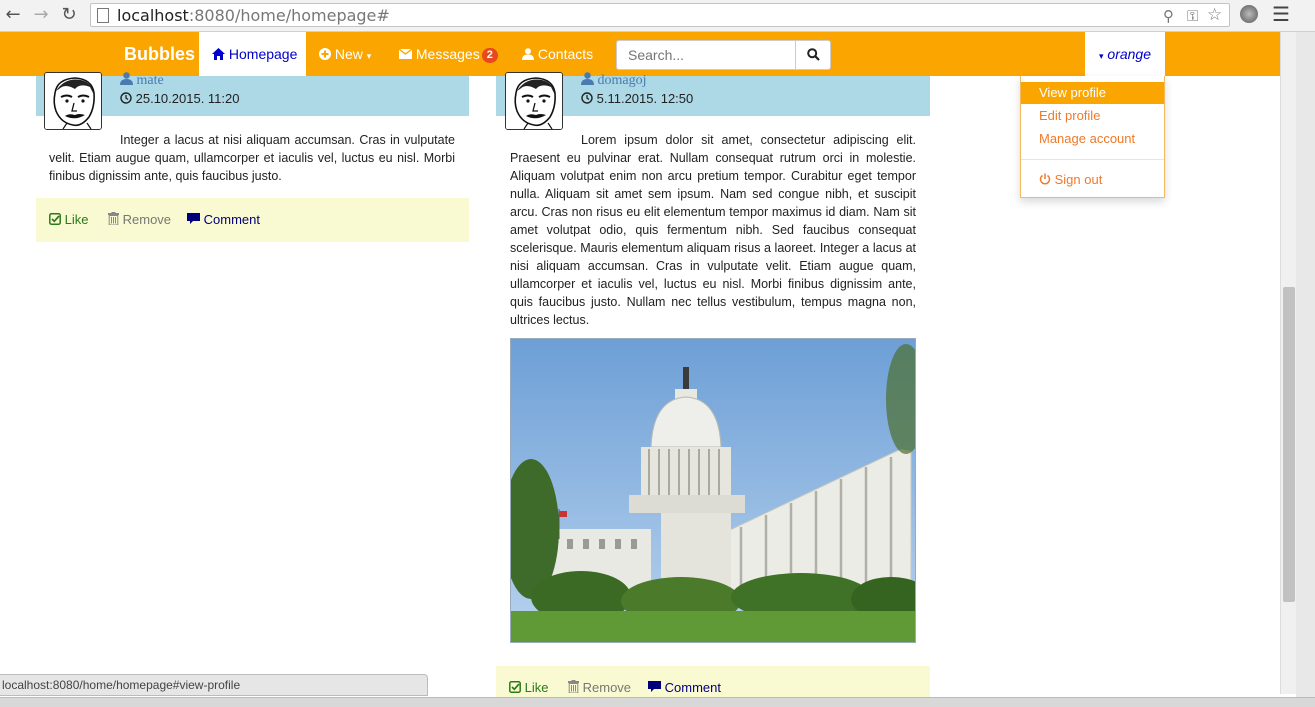 Image resolution: width=1315 pixels, height=707 pixels. I want to click on nav-new-label: New, so click(348, 54).